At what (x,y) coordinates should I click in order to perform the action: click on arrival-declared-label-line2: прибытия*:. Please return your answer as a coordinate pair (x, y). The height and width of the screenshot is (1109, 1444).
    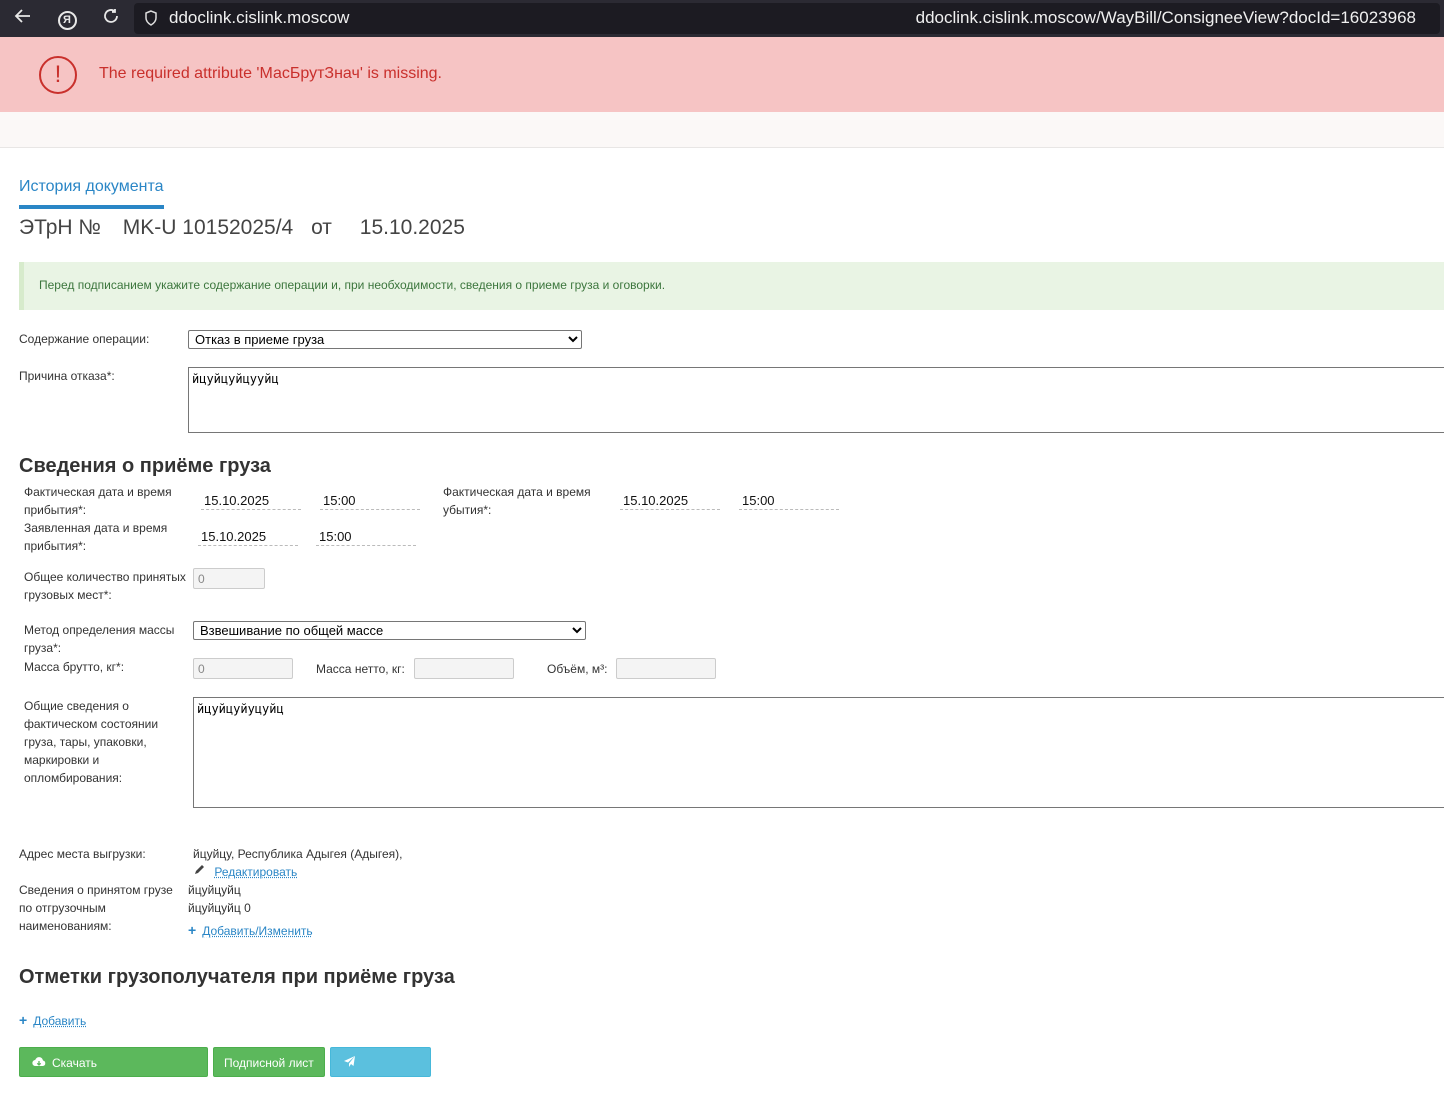
    Looking at the image, I should click on (55, 546).